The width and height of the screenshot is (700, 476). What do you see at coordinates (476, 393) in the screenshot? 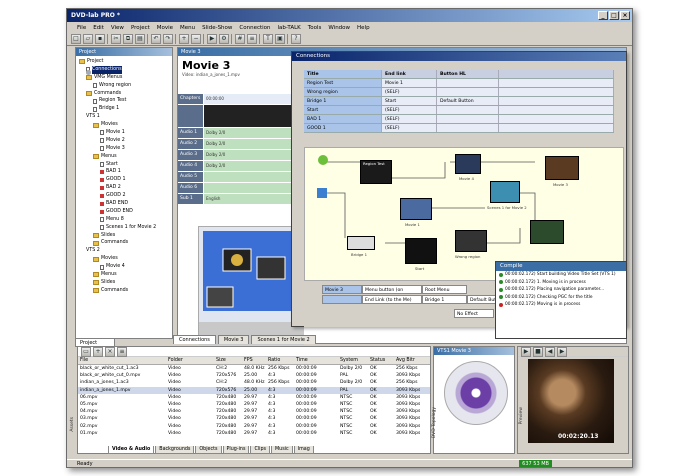
I see `disc-icon` at bounding box center [476, 393].